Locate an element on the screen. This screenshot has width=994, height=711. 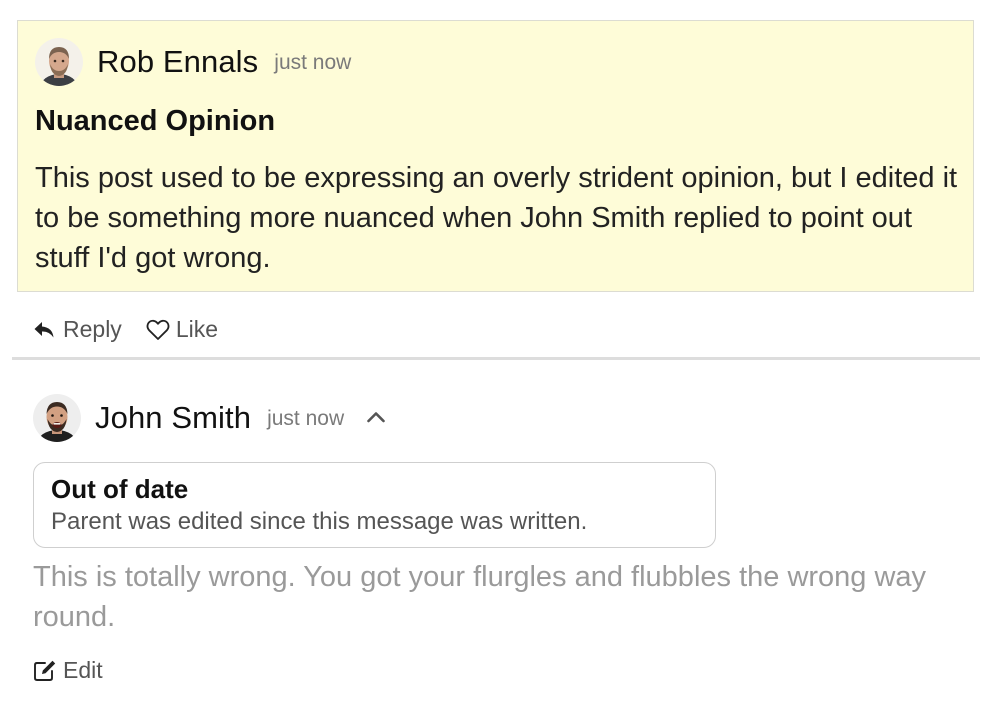
edit-button: Edit is located at coordinates (68, 670).